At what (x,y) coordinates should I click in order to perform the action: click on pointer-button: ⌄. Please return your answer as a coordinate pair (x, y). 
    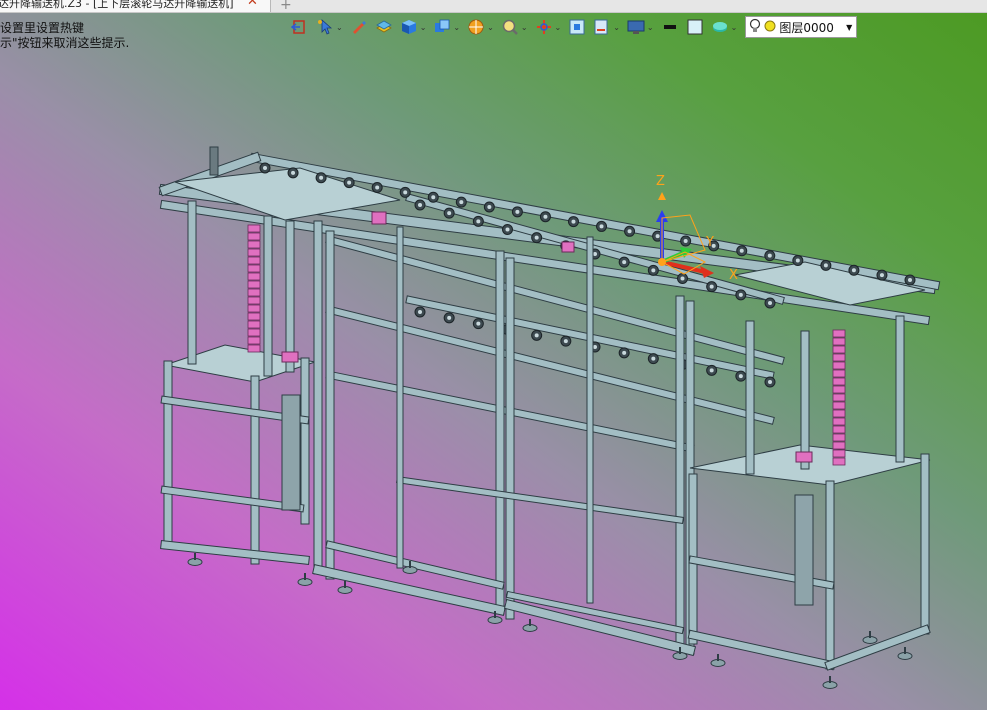
    Looking at the image, I should click on (329, 27).